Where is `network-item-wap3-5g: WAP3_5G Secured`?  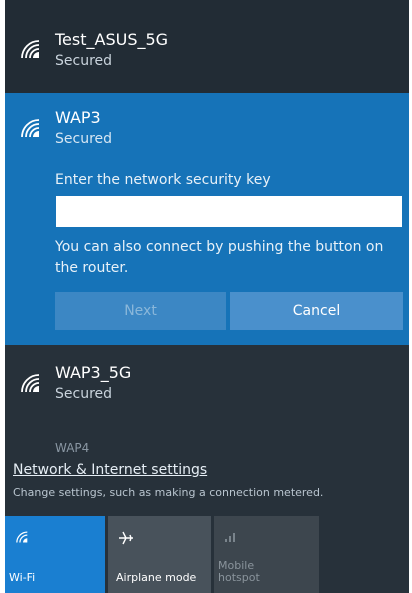 network-item-wap3-5g: WAP3_5G Secured is located at coordinates (207, 387).